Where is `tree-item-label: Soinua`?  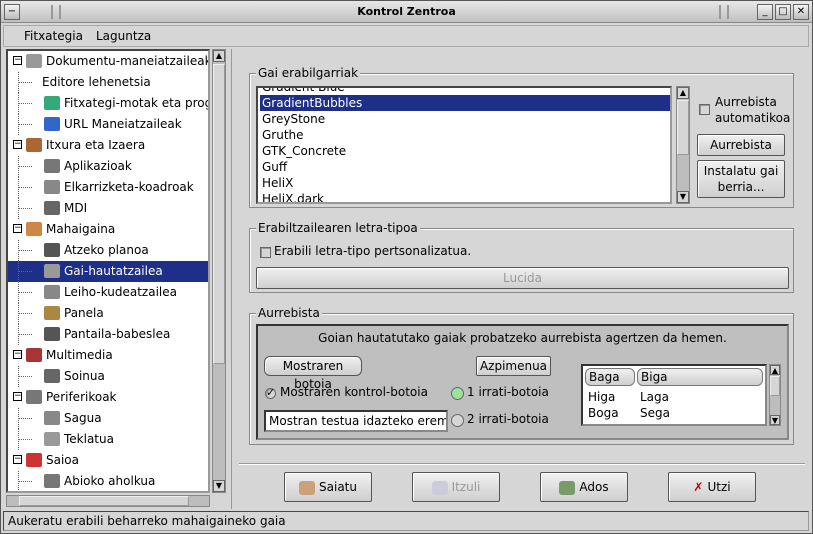 tree-item-label: Soinua is located at coordinates (84, 376).